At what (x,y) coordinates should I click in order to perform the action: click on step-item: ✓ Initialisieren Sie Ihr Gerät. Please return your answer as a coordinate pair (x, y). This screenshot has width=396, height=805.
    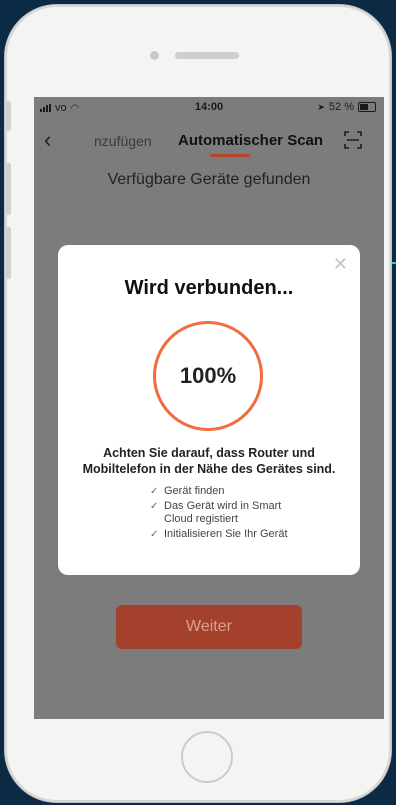
    Looking at the image, I should click on (219, 534).